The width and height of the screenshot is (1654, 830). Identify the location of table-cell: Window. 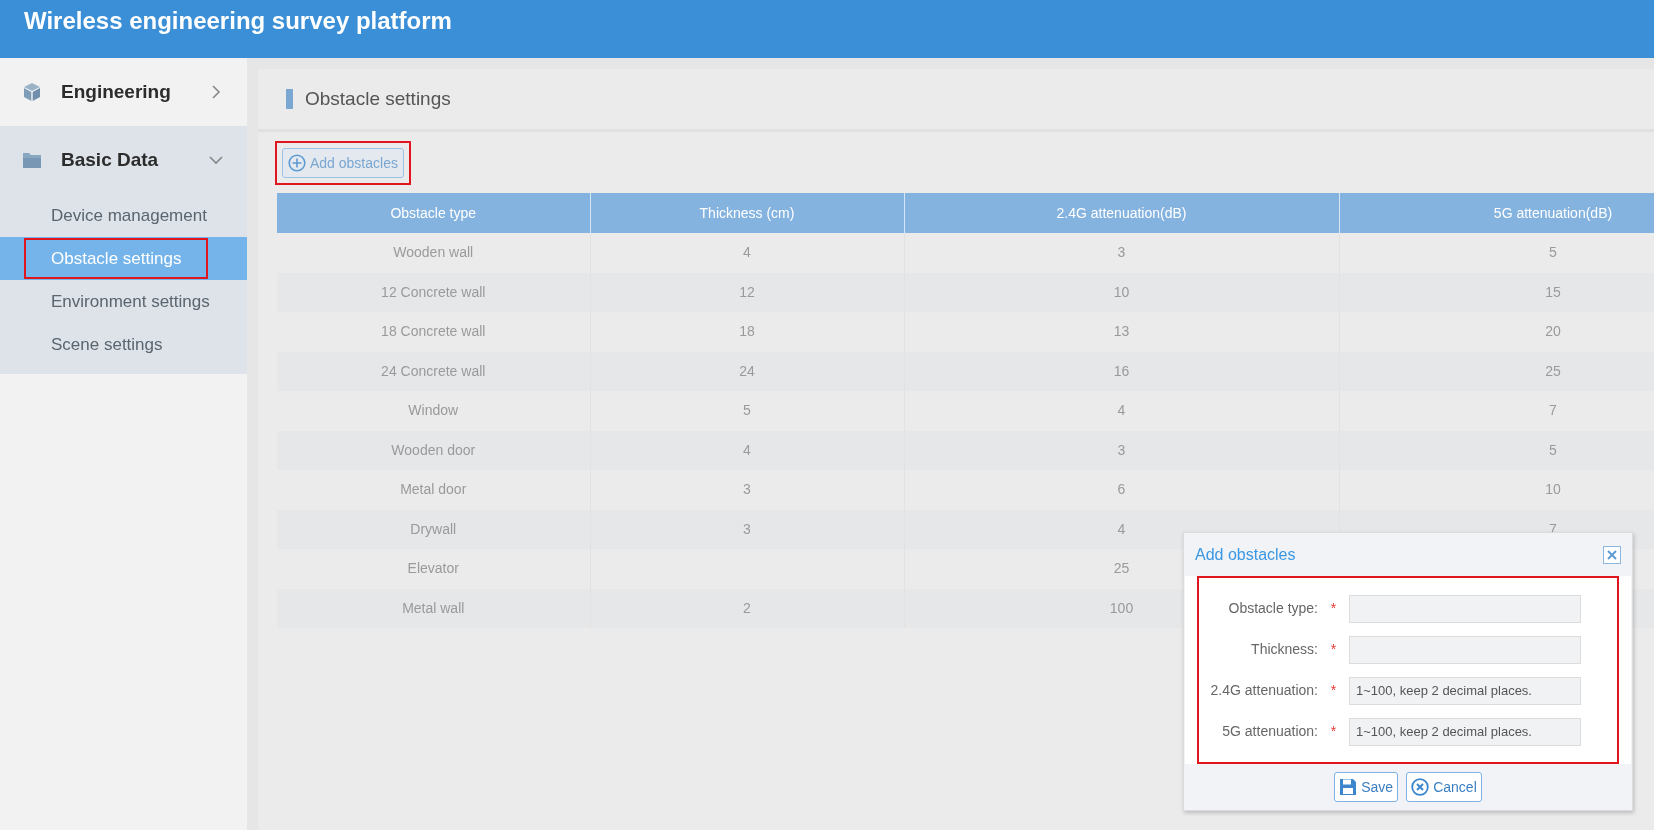
(433, 410).